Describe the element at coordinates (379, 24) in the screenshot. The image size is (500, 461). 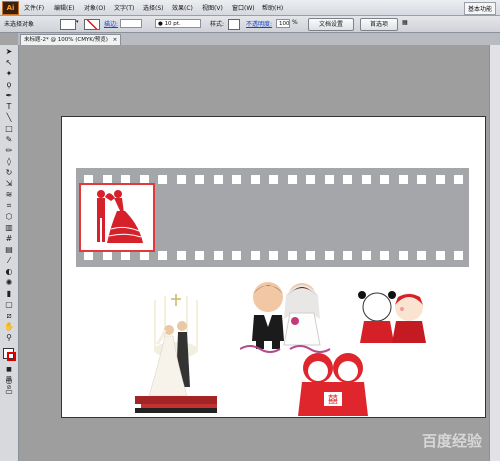
I see `preferences-button: 首选项` at that location.